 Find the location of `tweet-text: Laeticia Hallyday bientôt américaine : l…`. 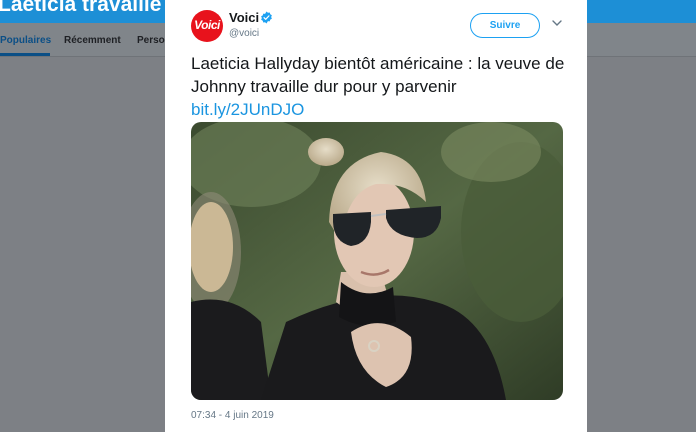

tweet-text: Laeticia Hallyday bientôt américaine : l… is located at coordinates (378, 75).